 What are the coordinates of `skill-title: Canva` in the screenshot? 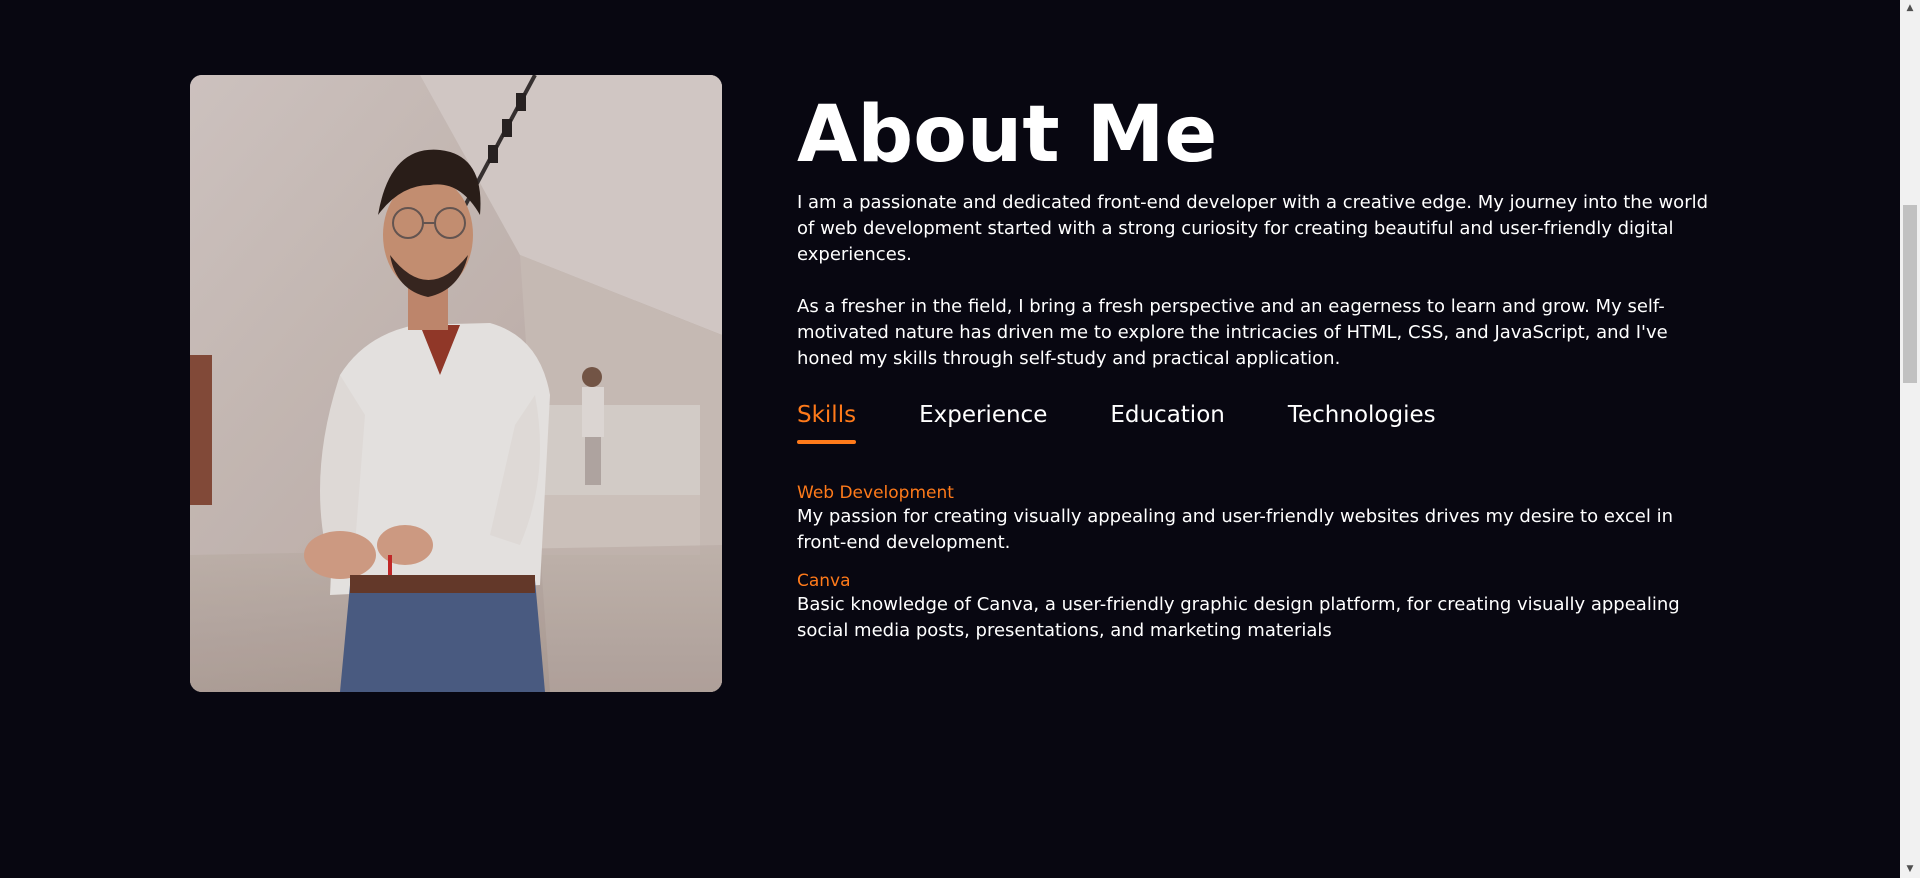 It's located at (824, 581).